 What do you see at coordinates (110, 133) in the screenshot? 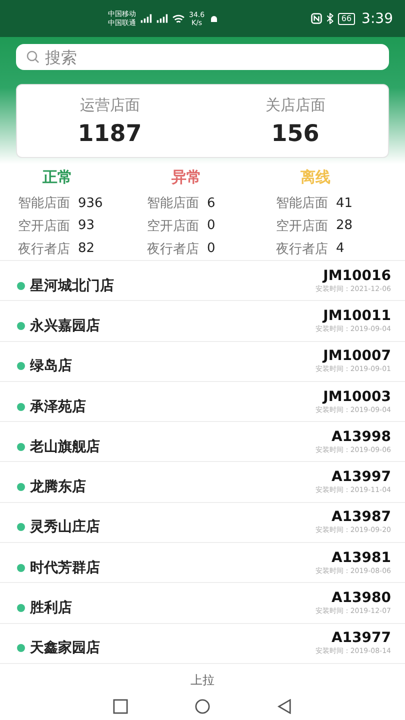
I see `summary-value: 1187` at bounding box center [110, 133].